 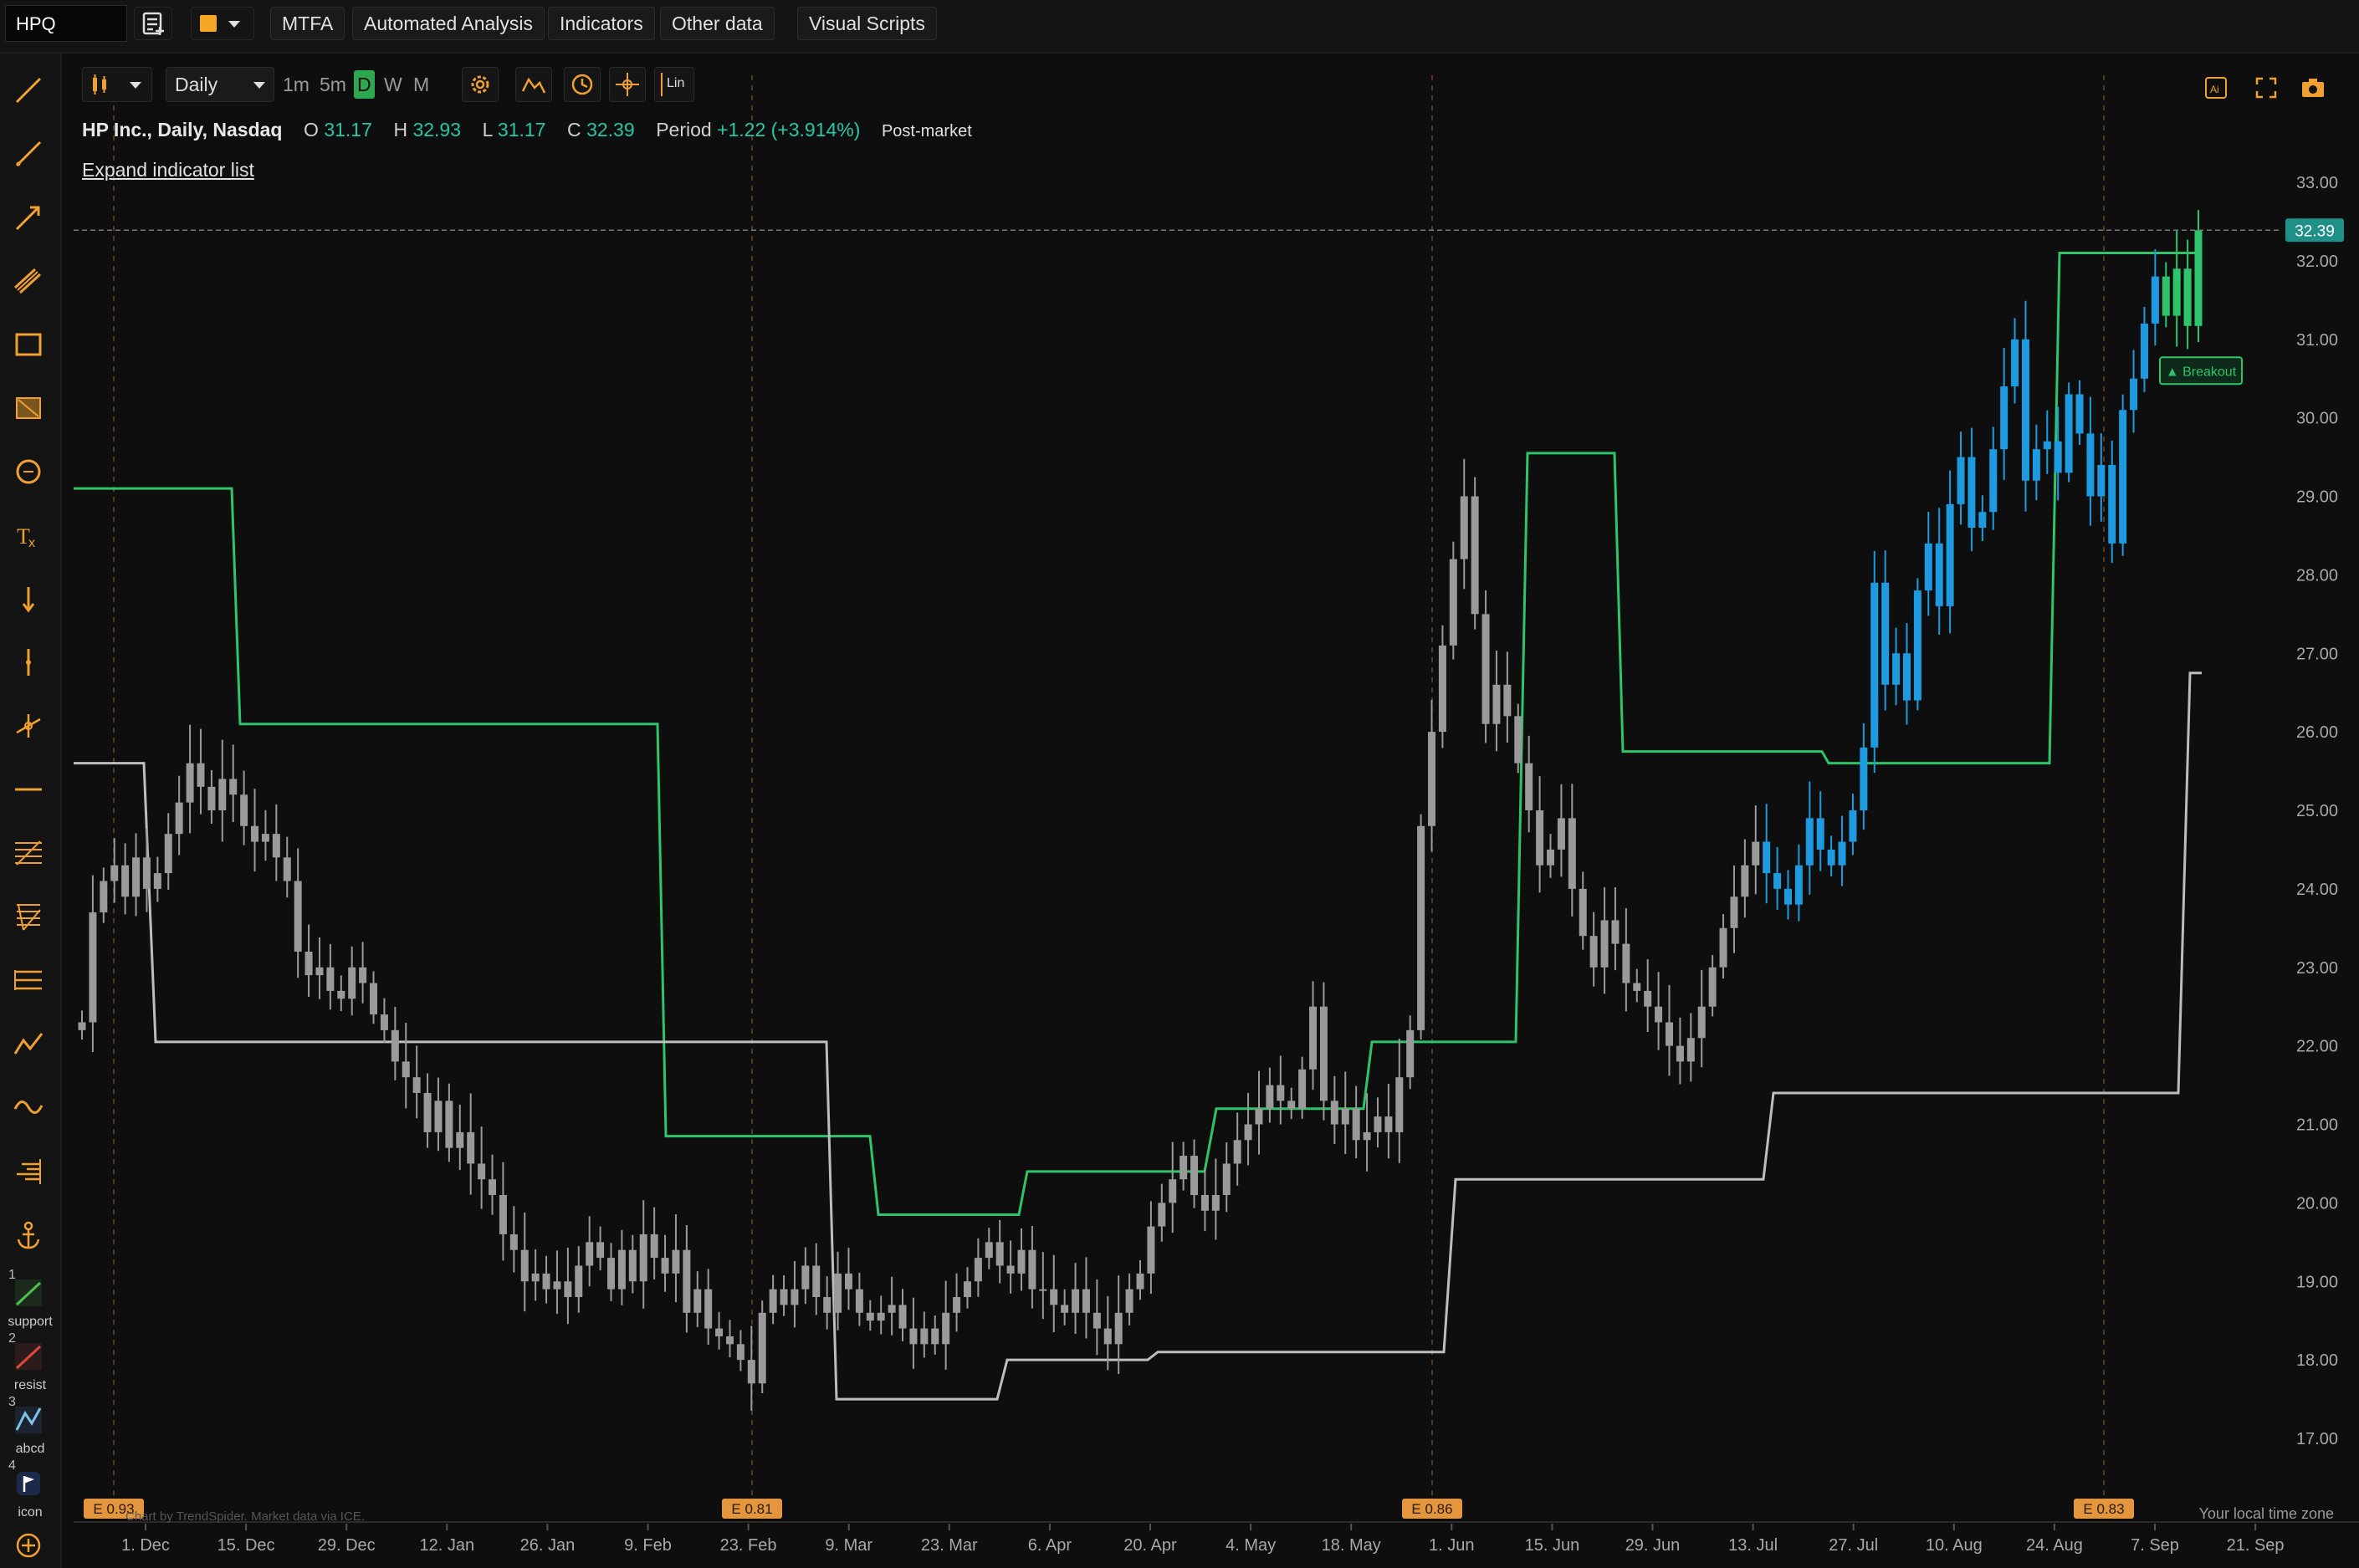 What do you see at coordinates (117, 84) in the screenshot?
I see `chart-type-button` at bounding box center [117, 84].